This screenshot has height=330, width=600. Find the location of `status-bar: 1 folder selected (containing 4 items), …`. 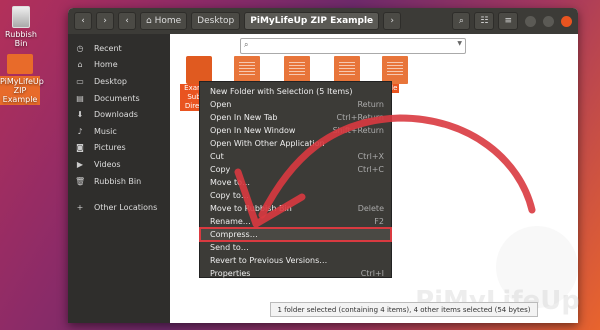

status-bar: 1 folder selected (containing 4 items), … is located at coordinates (404, 309).